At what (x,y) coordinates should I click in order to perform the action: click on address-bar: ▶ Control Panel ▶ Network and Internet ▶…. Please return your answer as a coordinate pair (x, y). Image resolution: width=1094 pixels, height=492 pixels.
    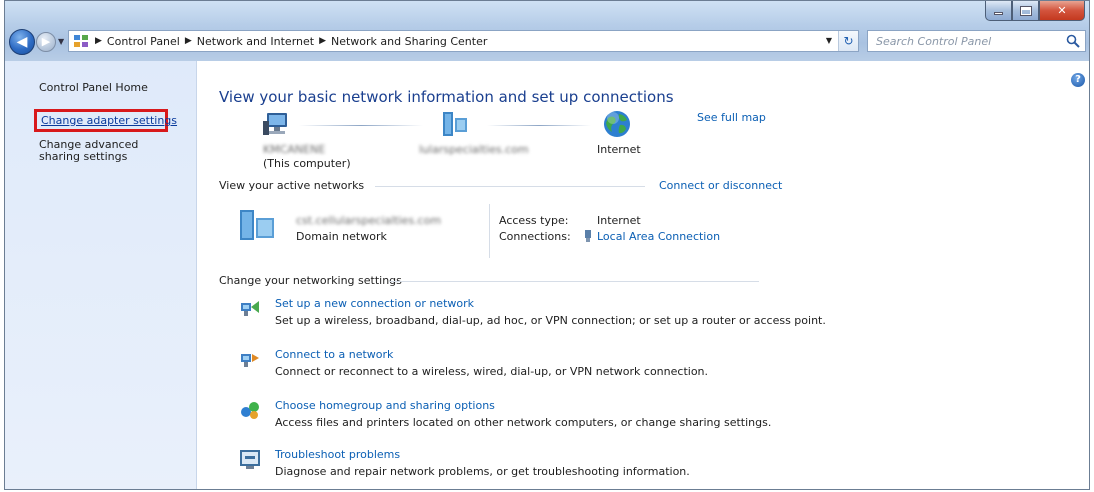
    Looking at the image, I should click on (463, 41).